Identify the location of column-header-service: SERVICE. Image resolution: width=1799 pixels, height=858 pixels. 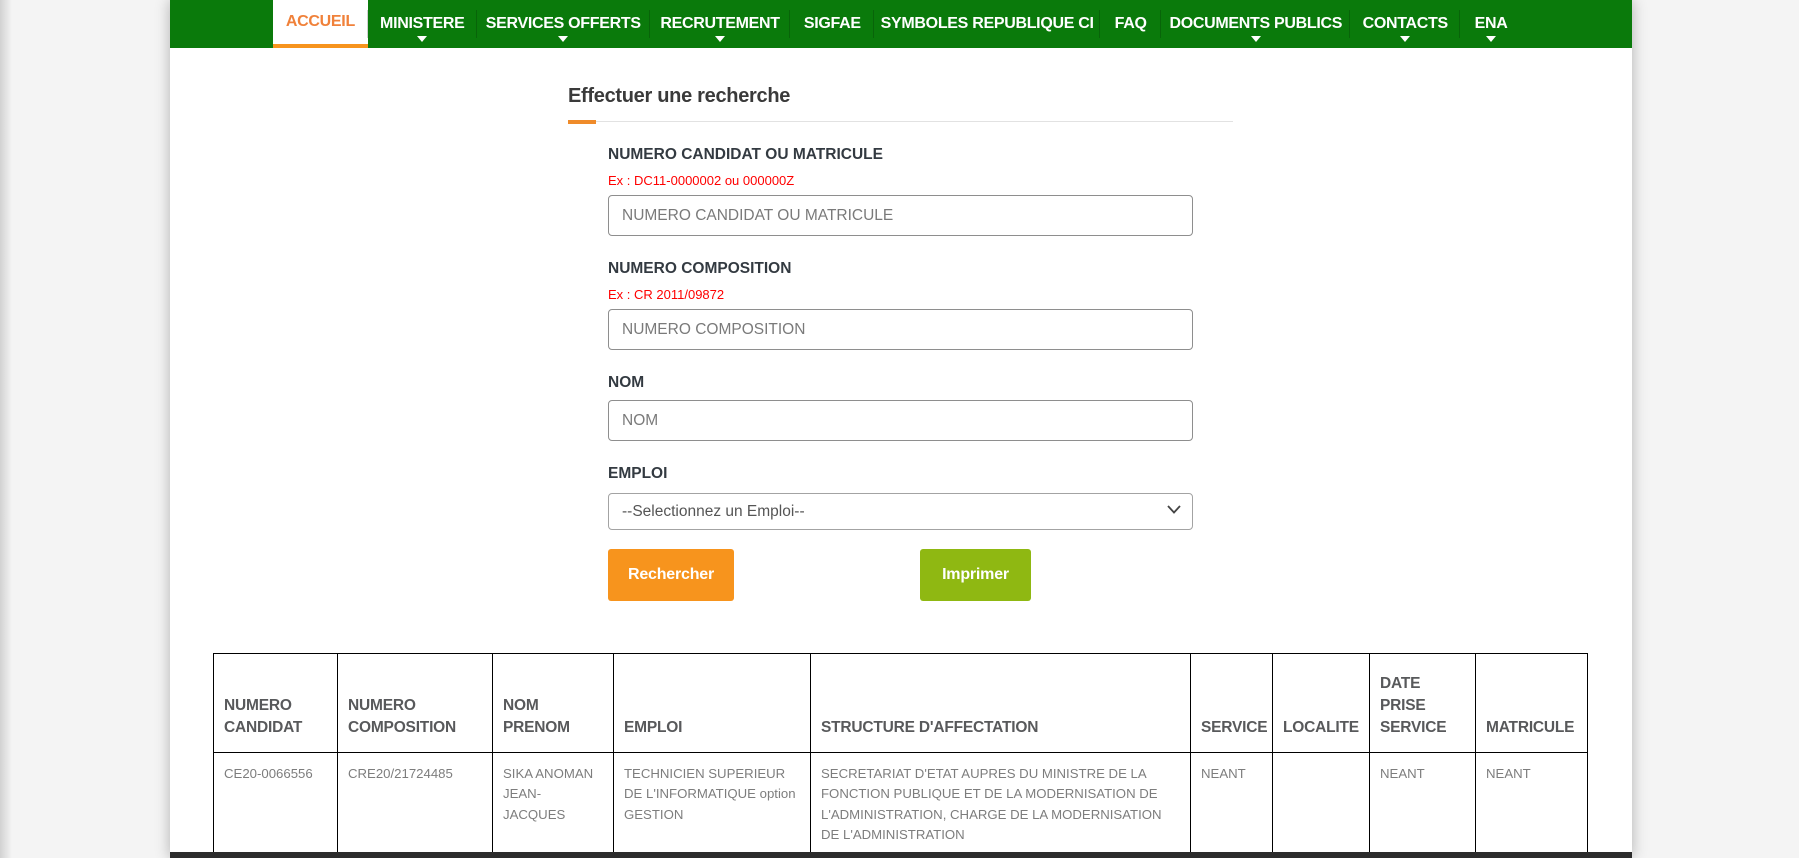
(1231, 703).